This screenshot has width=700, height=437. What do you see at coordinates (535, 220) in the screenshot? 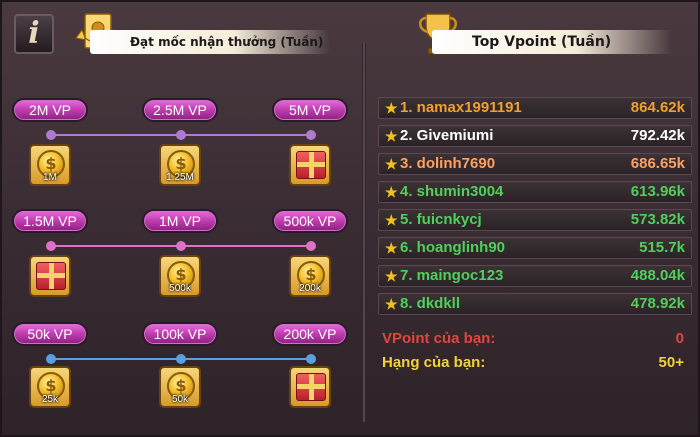
I see `leaderboard-row: ★ 5. fuicnkycj 573.82k` at bounding box center [535, 220].